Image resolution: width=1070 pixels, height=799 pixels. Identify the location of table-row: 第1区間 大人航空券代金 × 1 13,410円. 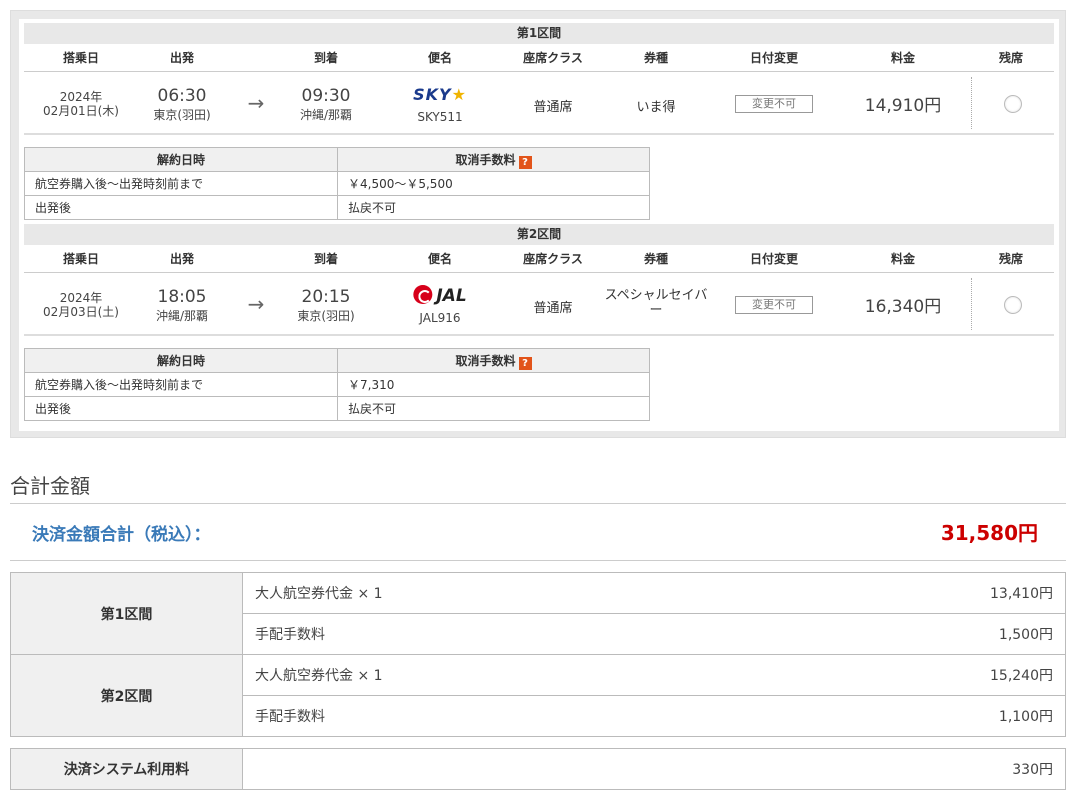
(538, 613).